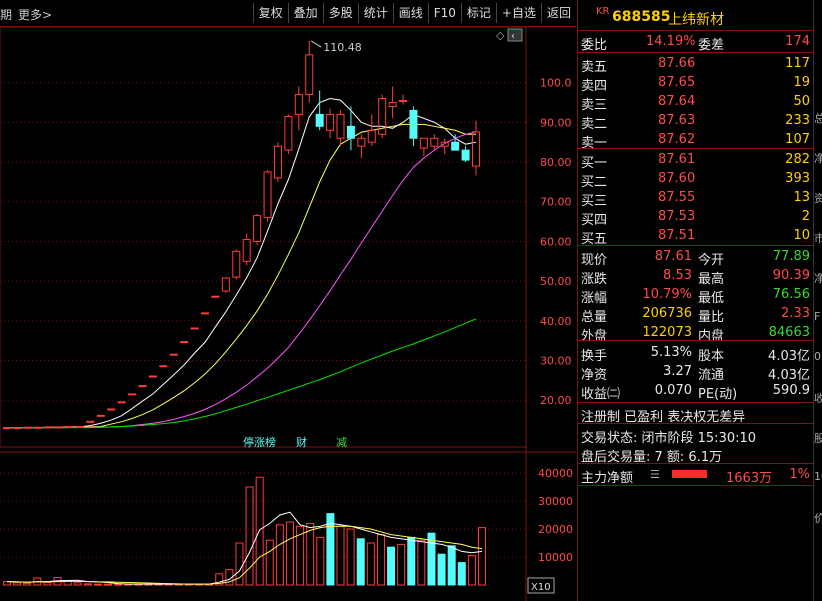 The width and height of the screenshot is (822, 601). What do you see at coordinates (669, 438) in the screenshot?
I see `trade-status-row: 交易状态: 闭市阶段 15:30:10` at bounding box center [669, 438].